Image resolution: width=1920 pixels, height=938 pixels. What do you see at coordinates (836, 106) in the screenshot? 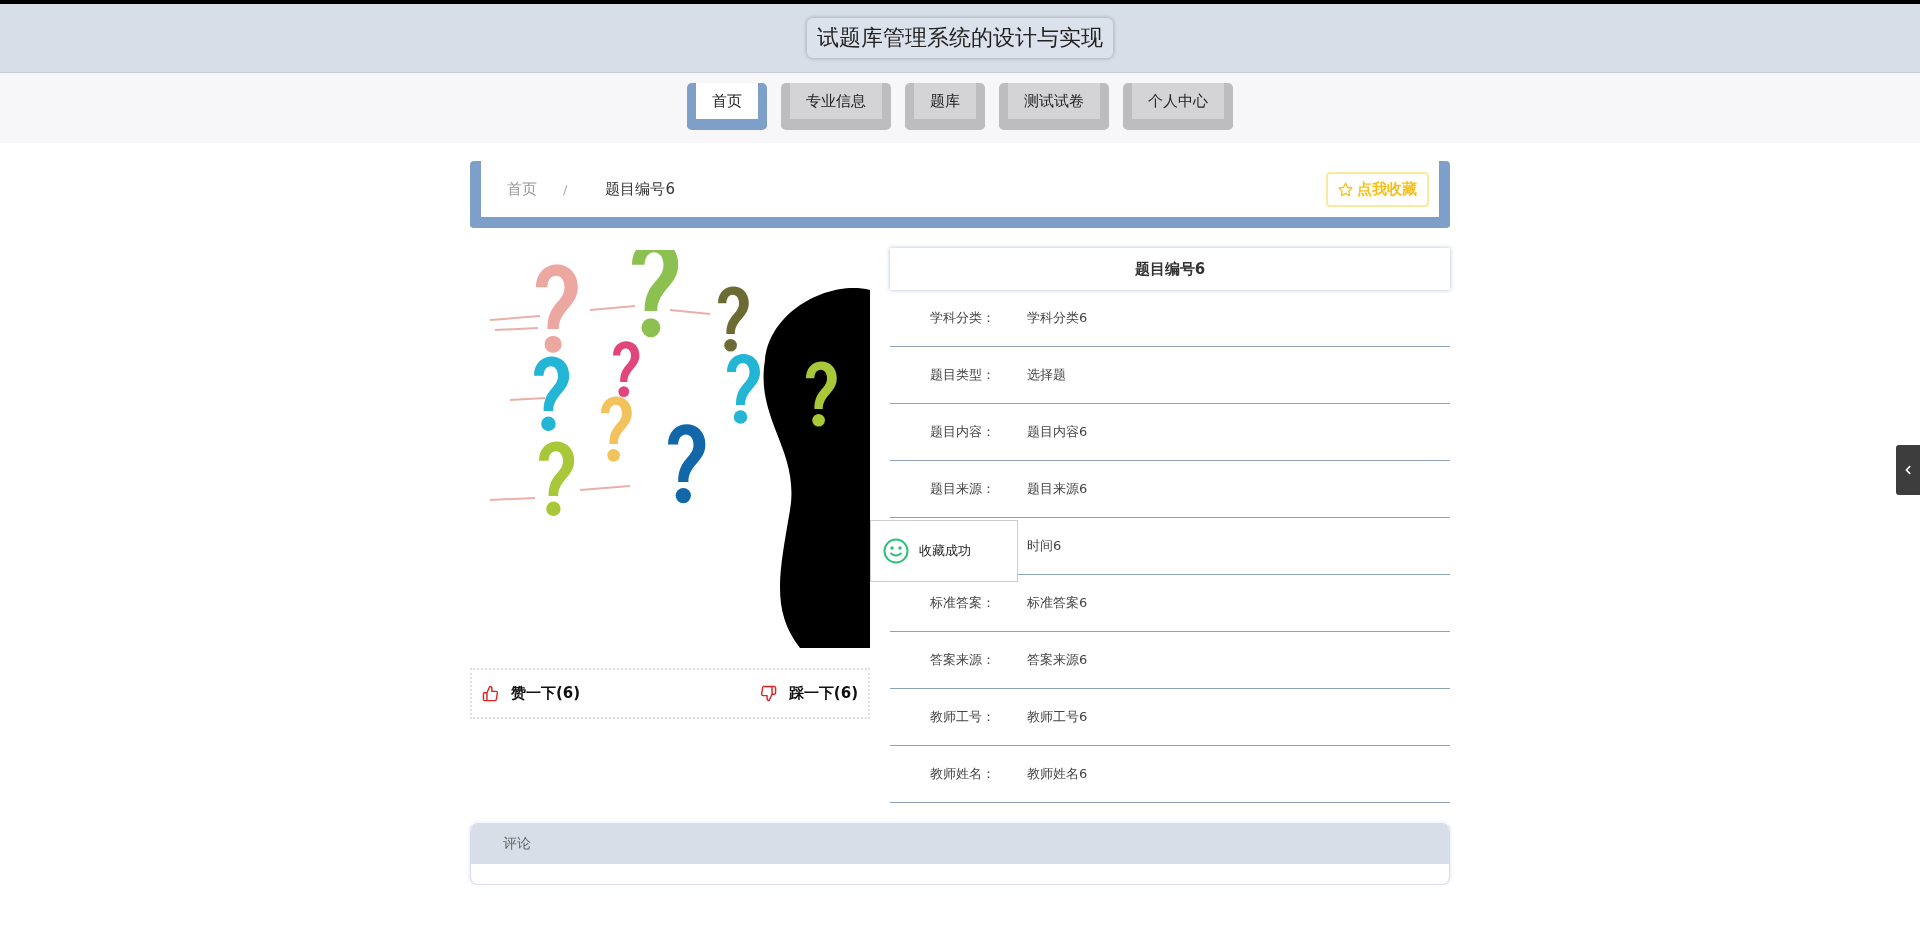
I see `nav-tab: 专业信息` at bounding box center [836, 106].